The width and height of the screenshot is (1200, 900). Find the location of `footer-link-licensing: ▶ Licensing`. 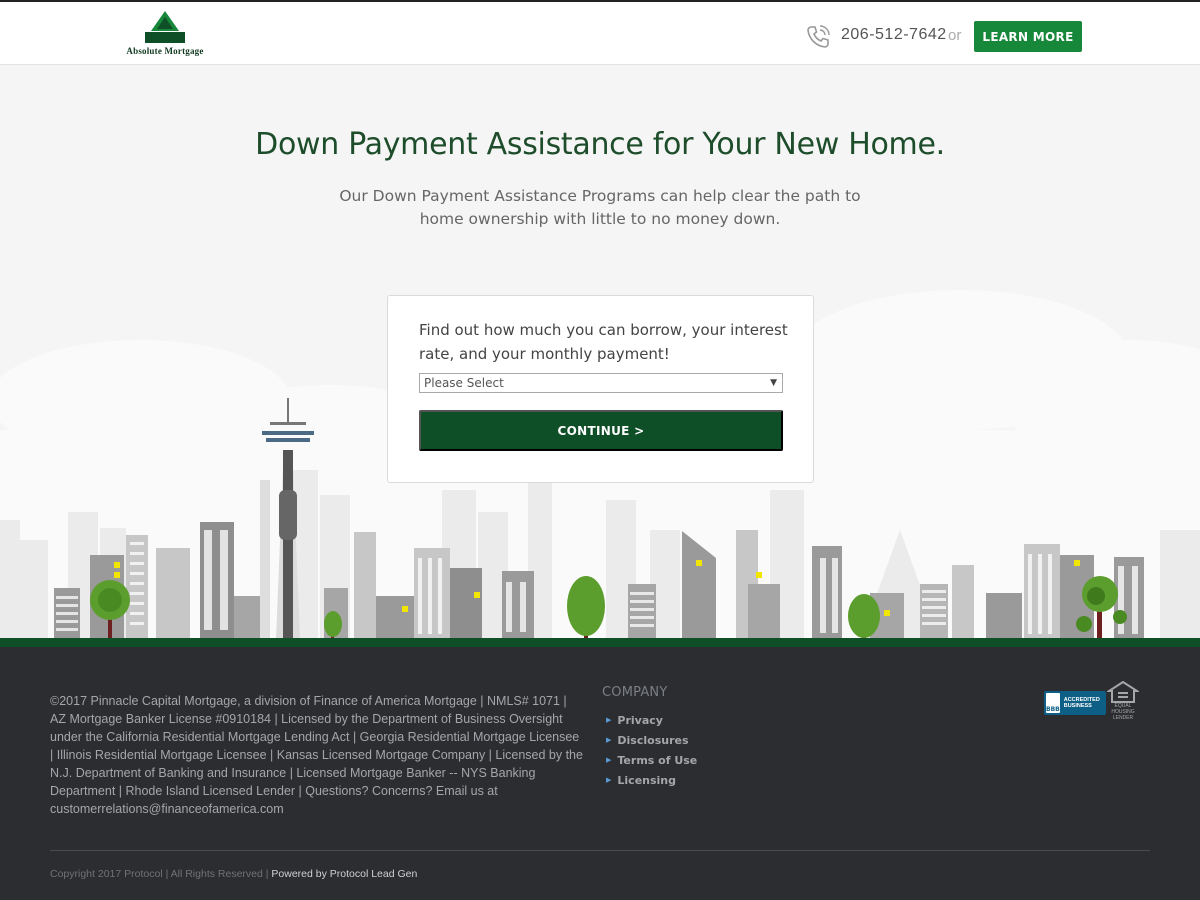

footer-link-licensing: ▶ Licensing is located at coordinates (651, 780).